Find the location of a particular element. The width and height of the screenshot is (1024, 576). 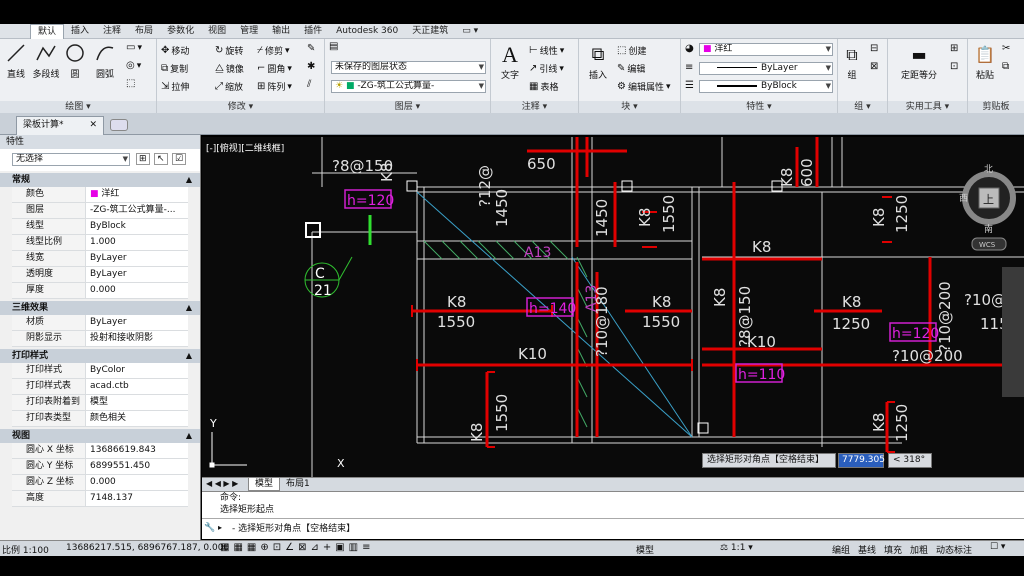

section-header: 视图 ▲ is located at coordinates (100, 436).